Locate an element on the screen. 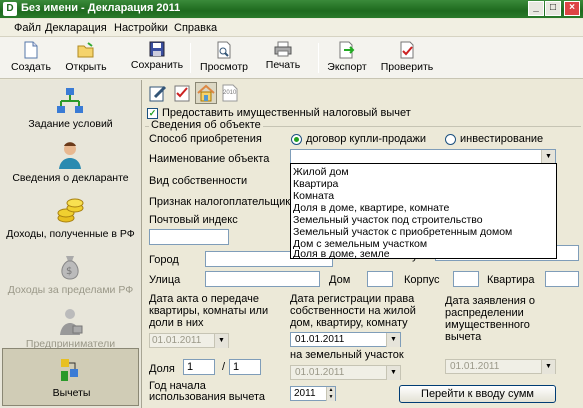 The width and height of the screenshot is (583, 408). land-label: на земельный участок is located at coordinates (347, 355).